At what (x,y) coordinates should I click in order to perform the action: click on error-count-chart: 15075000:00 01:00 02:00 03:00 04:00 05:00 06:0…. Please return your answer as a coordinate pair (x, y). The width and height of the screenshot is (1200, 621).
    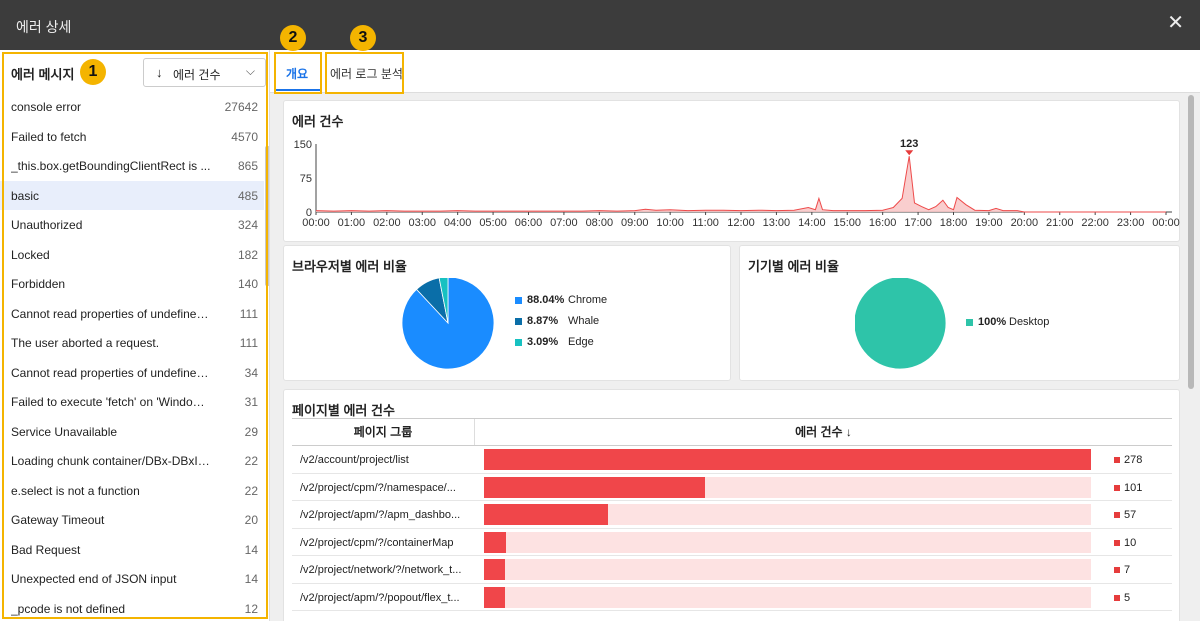
    Looking at the image, I should click on (737, 183).